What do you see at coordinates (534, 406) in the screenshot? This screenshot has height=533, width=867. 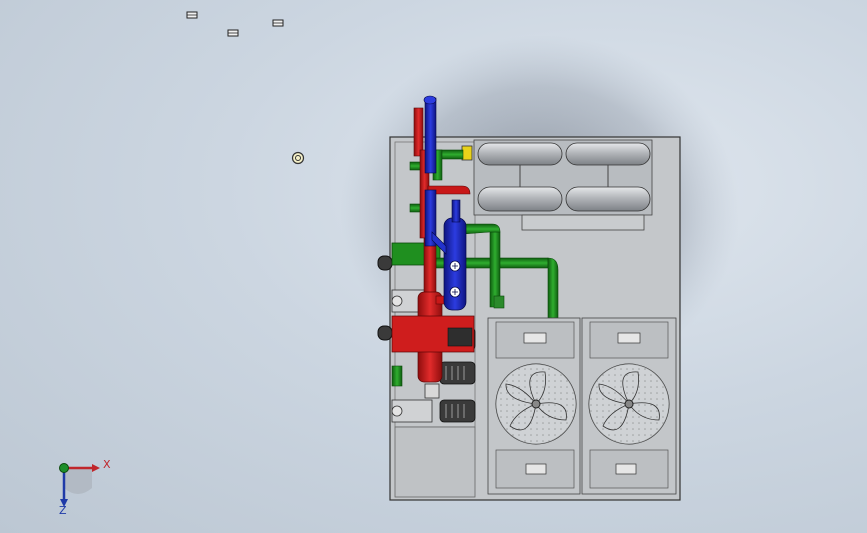 I see `condenser-fan-left` at bounding box center [534, 406].